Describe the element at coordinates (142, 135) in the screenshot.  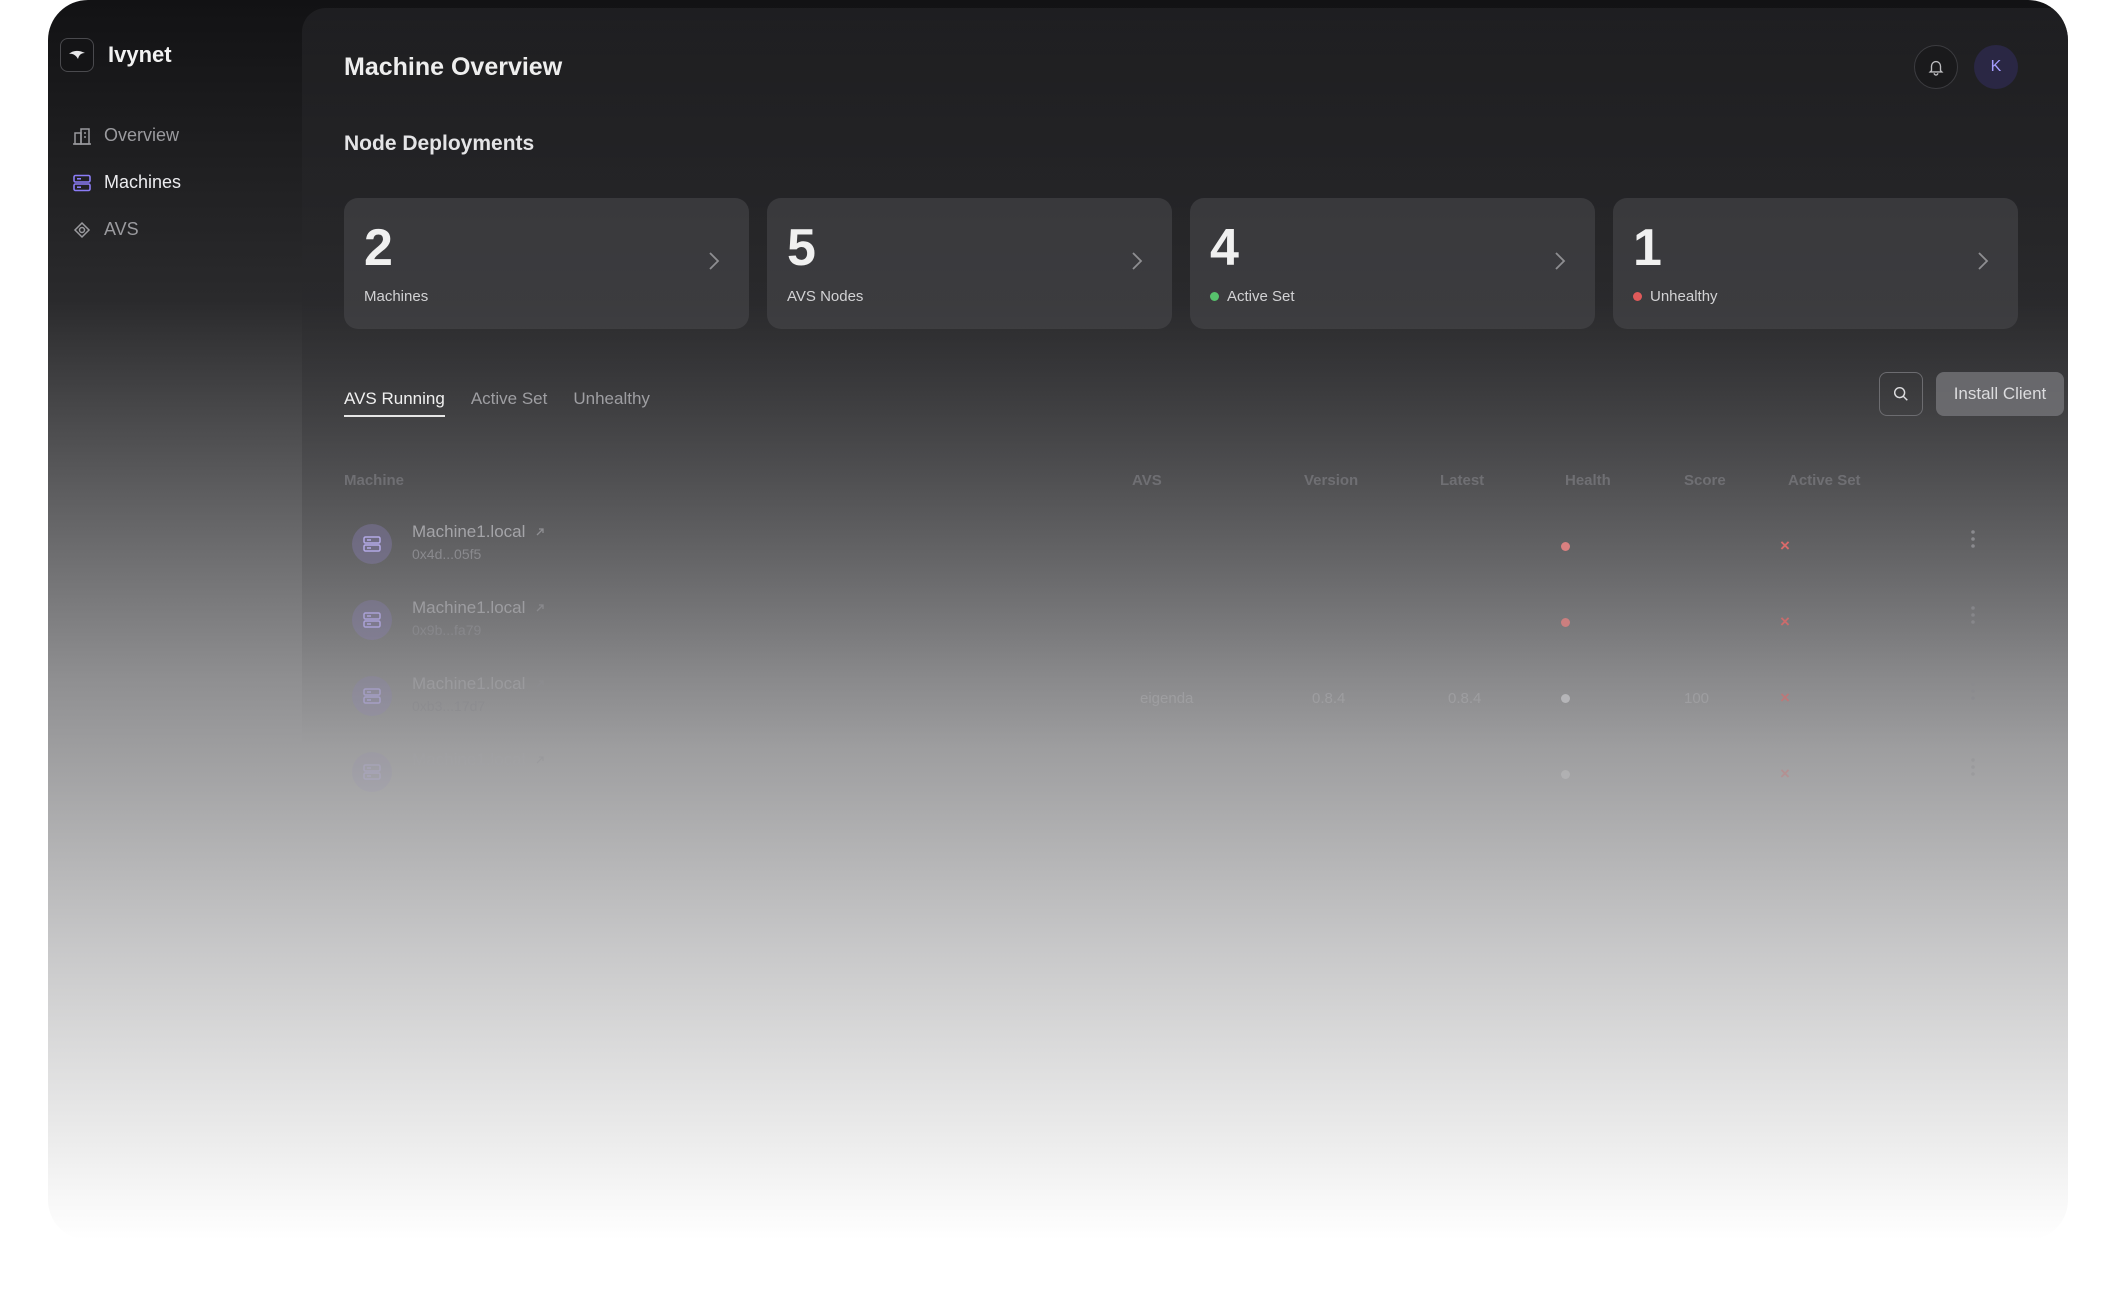
I see `sidebar-item-label: Overview` at that location.